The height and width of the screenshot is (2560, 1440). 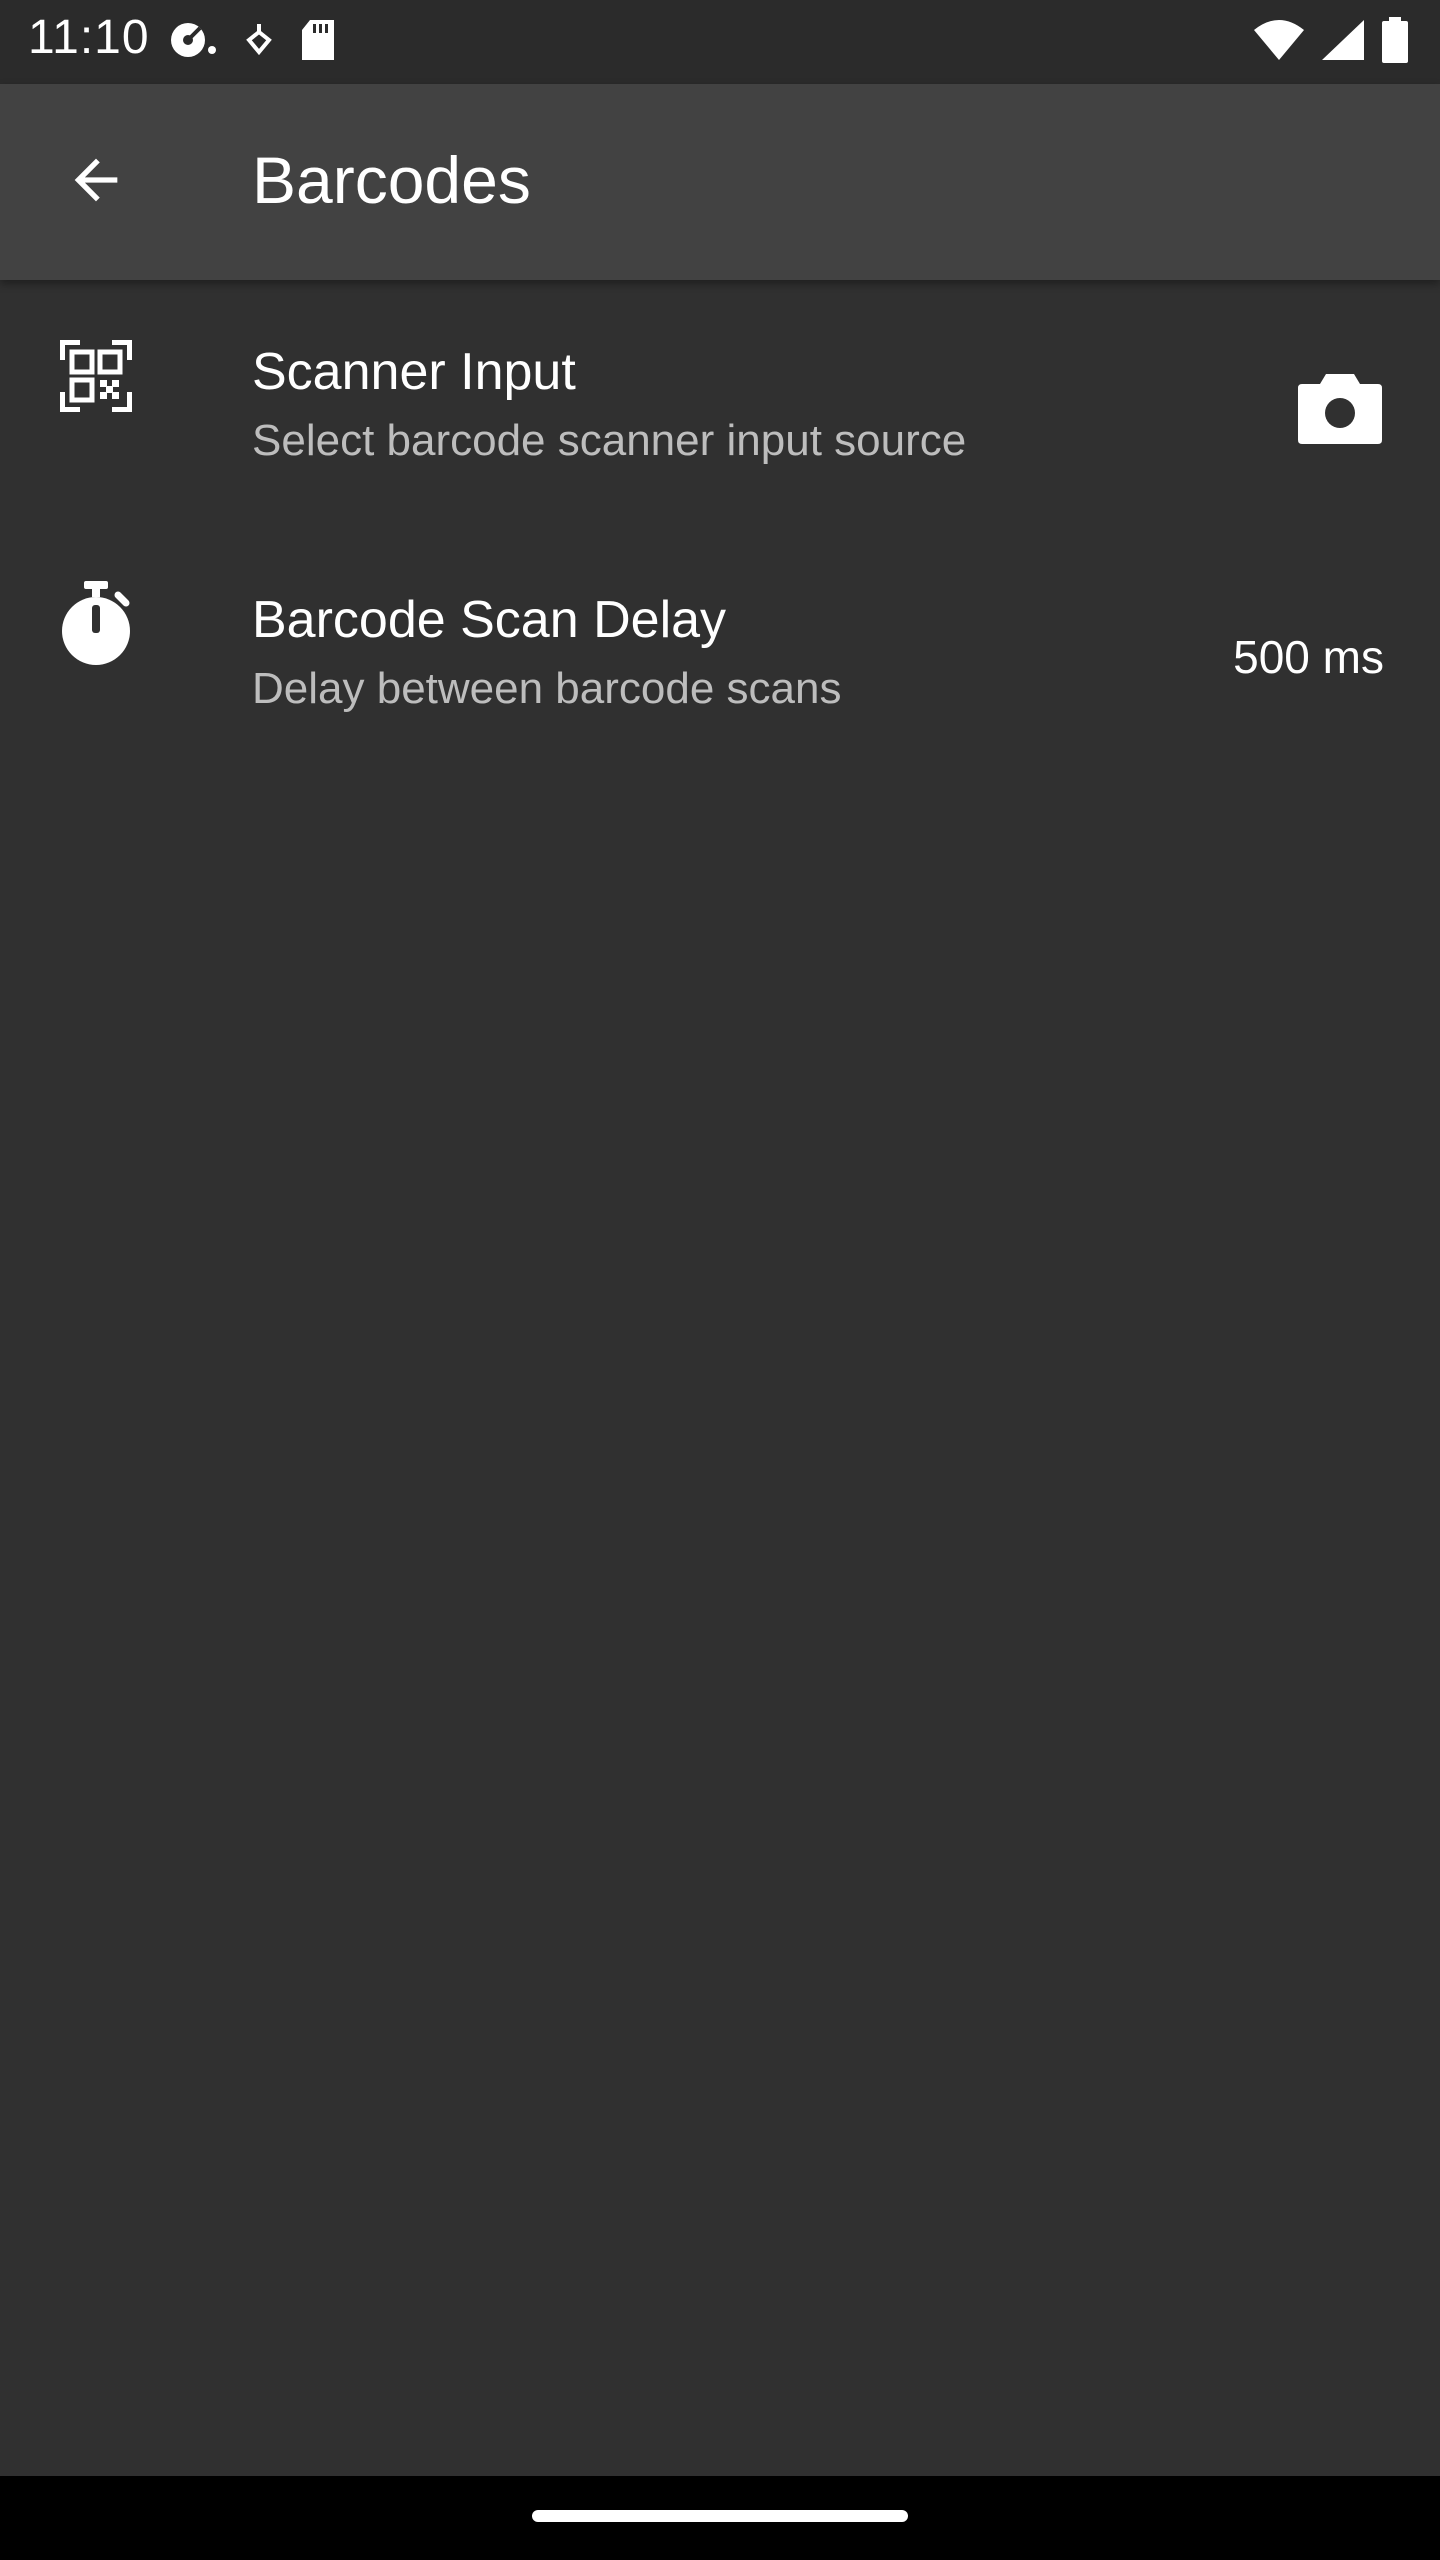 What do you see at coordinates (1343, 42) in the screenshot?
I see `cell-signal-icon` at bounding box center [1343, 42].